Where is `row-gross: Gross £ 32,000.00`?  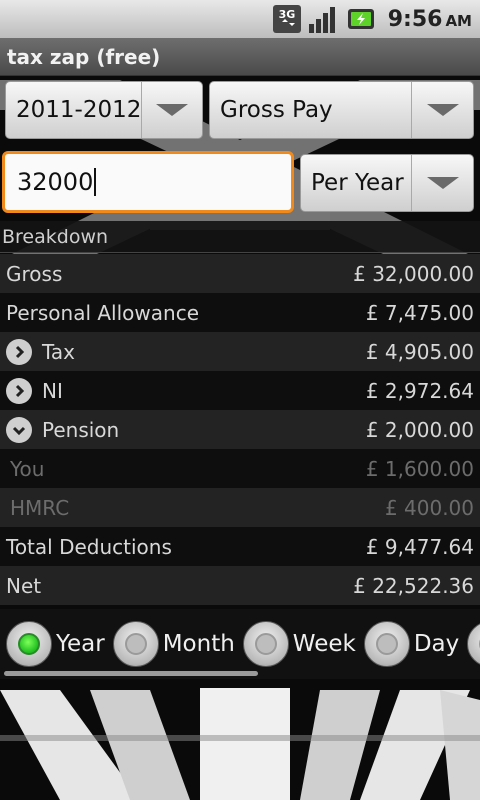
row-gross: Gross £ 32,000.00 is located at coordinates (240, 273).